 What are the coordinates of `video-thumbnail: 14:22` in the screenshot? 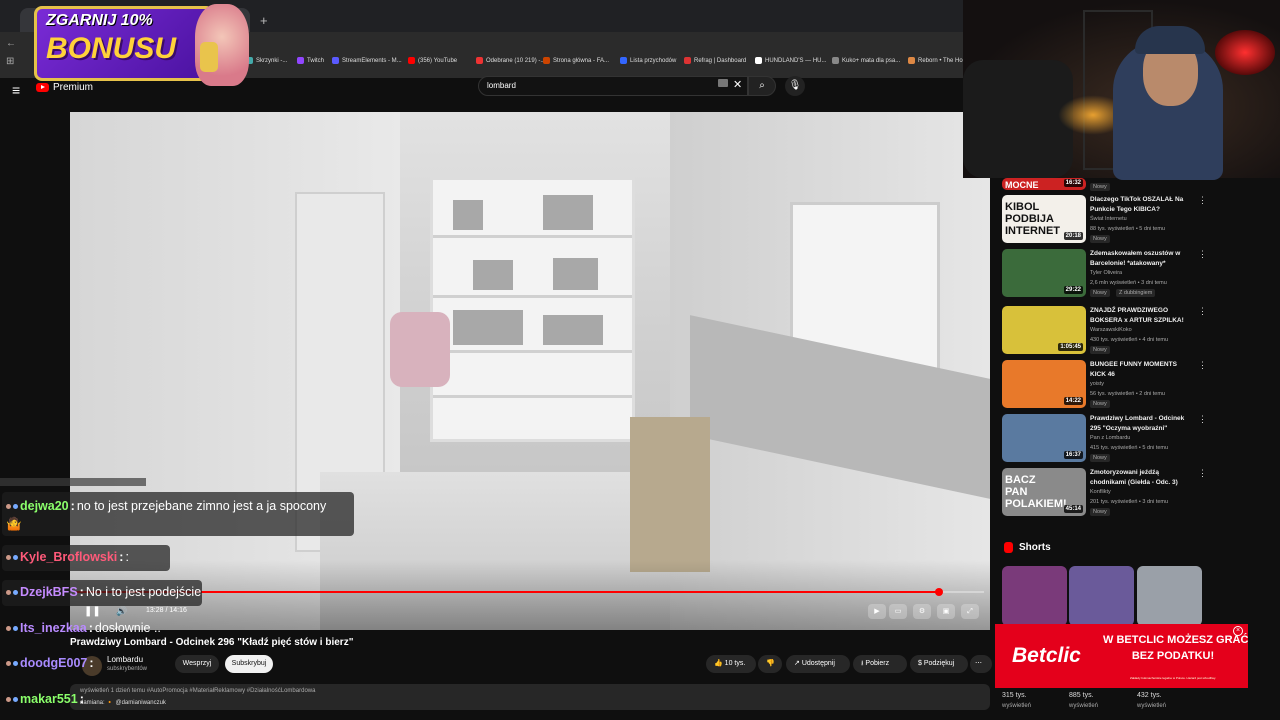 It's located at (1044, 384).